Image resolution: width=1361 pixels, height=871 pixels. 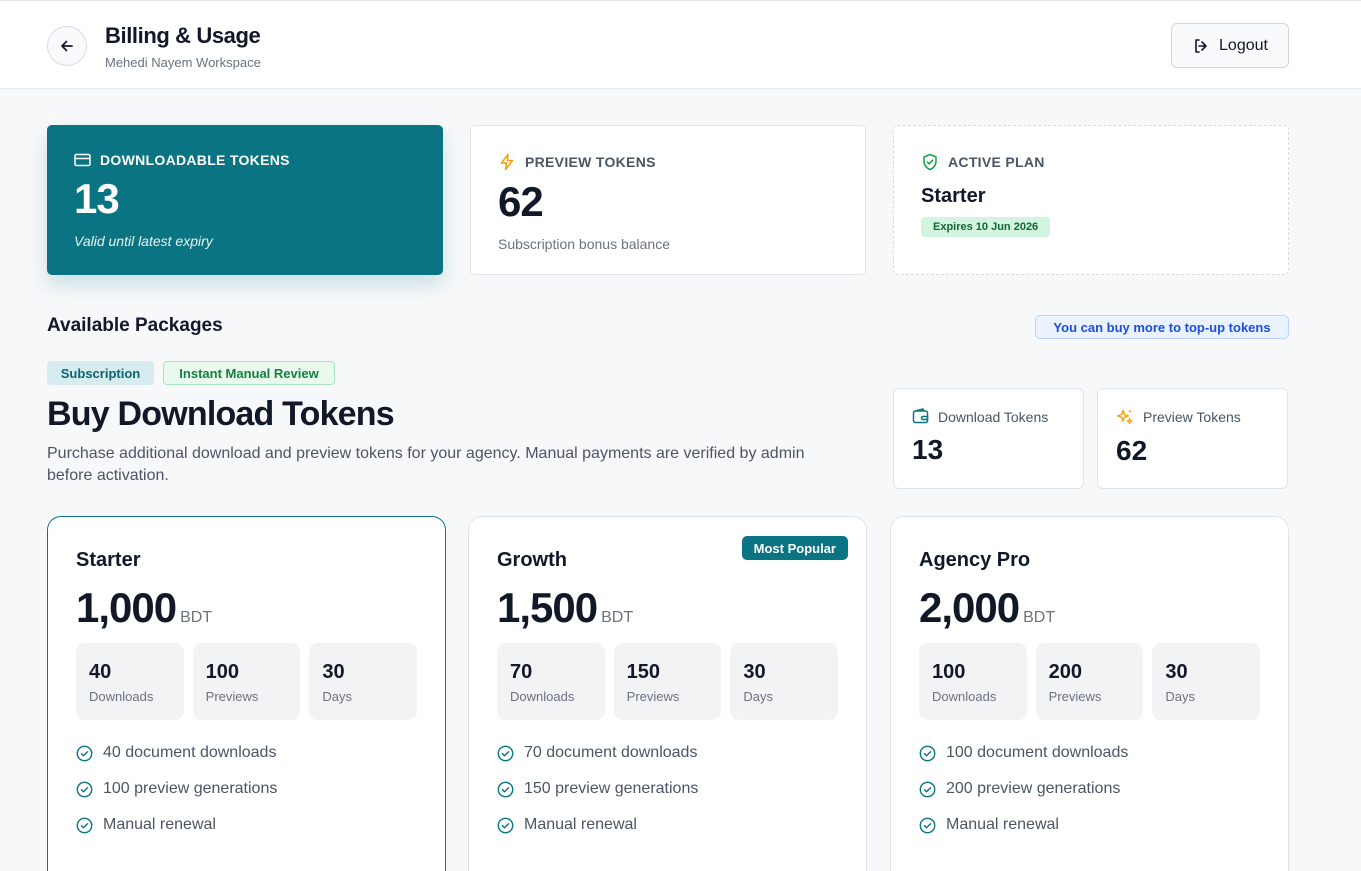 What do you see at coordinates (975, 560) in the screenshot?
I see `package-name: Agency Pro` at bounding box center [975, 560].